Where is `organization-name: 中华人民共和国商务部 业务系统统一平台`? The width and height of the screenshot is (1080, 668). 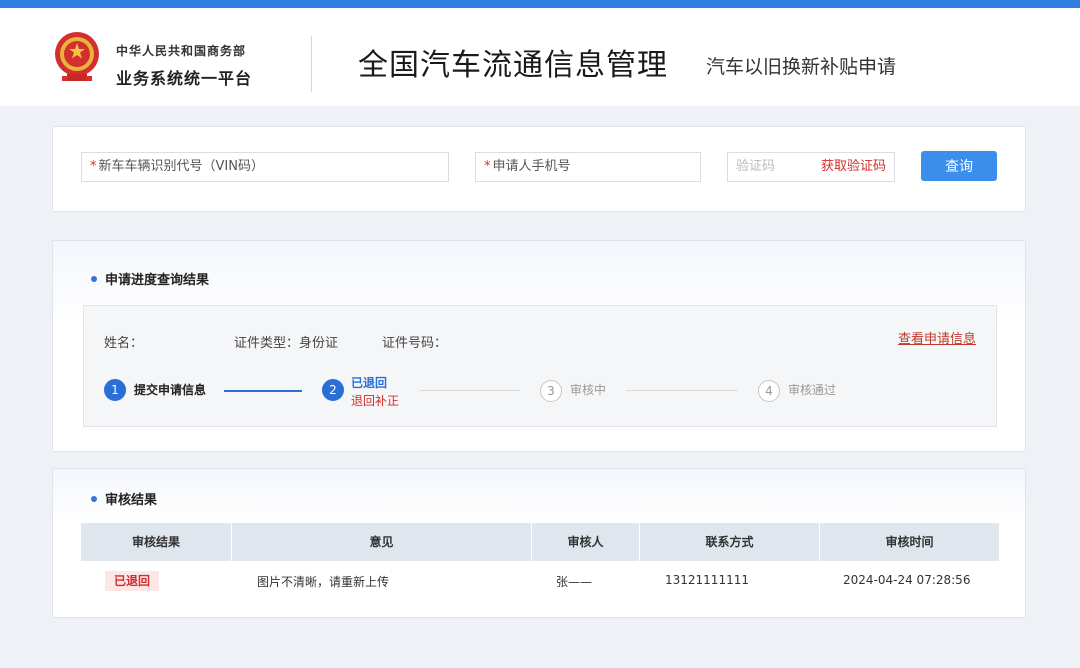
organization-name: 中华人民共和国商务部 业务系统统一平台 is located at coordinates (184, 65).